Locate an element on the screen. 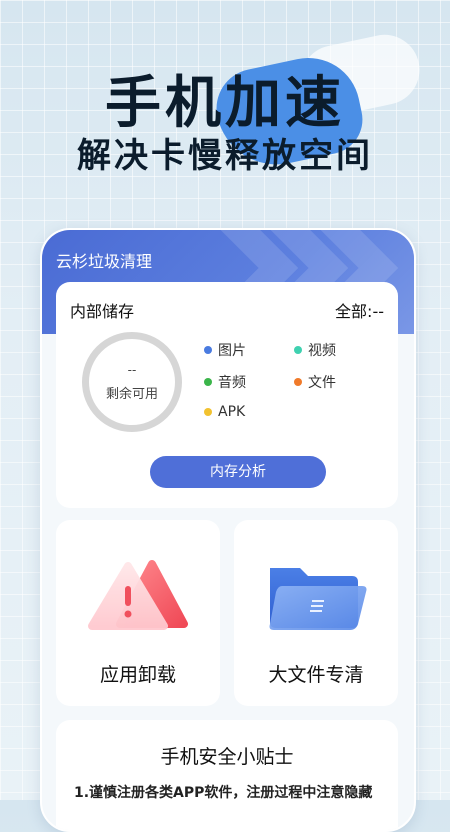 Image resolution: width=450 pixels, height=832 pixels. large-file-clean-tile: 大文件专清 is located at coordinates (316, 613).